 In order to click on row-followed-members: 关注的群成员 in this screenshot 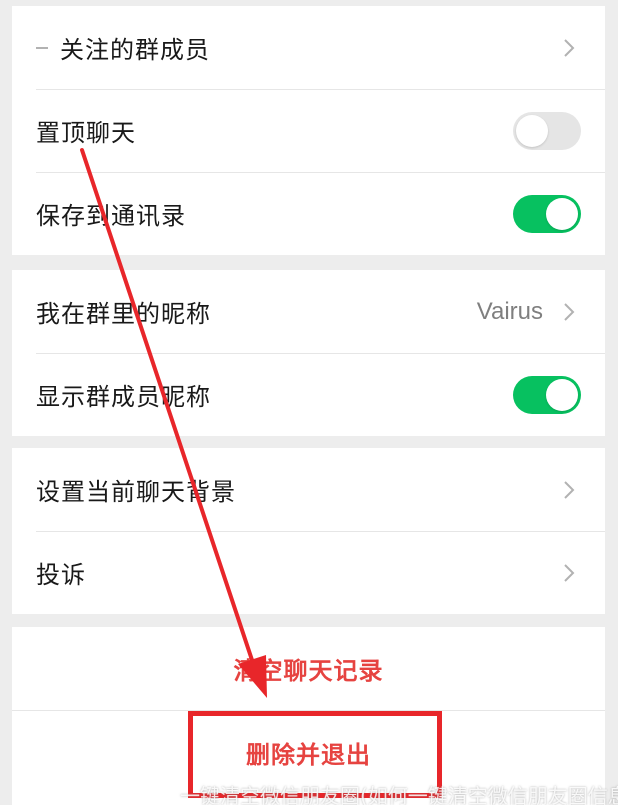, I will do `click(308, 47)`.